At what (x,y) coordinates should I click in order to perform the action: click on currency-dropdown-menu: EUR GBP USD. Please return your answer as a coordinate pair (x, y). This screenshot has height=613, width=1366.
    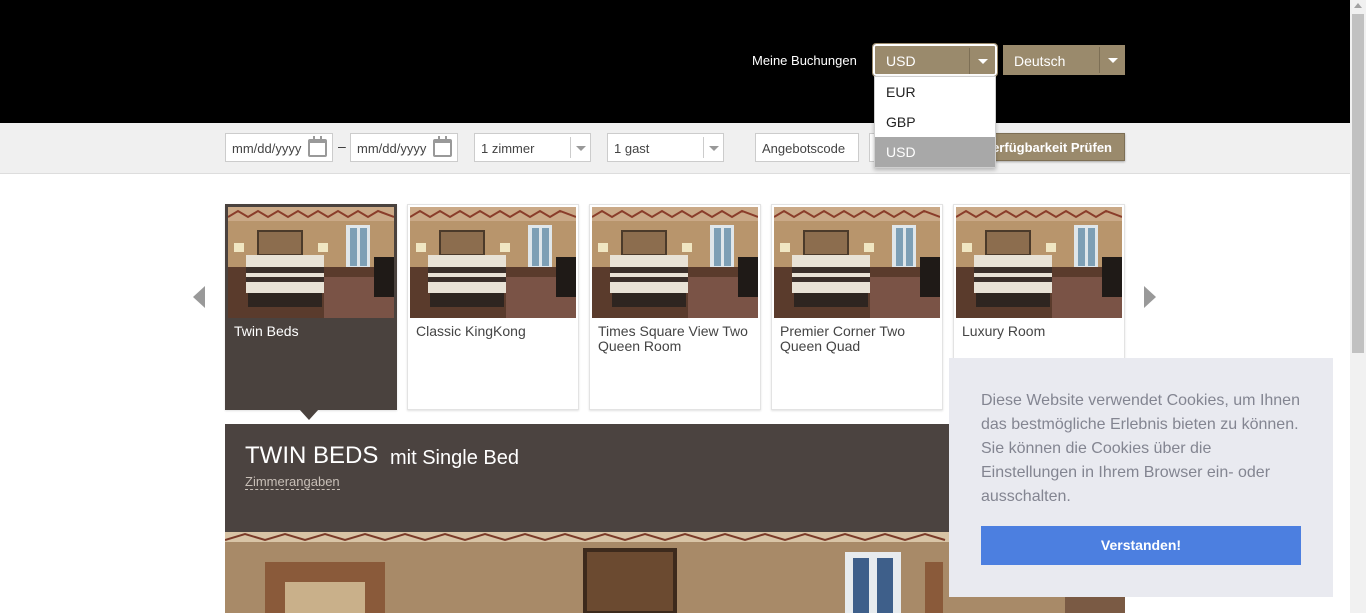
    Looking at the image, I should click on (935, 122).